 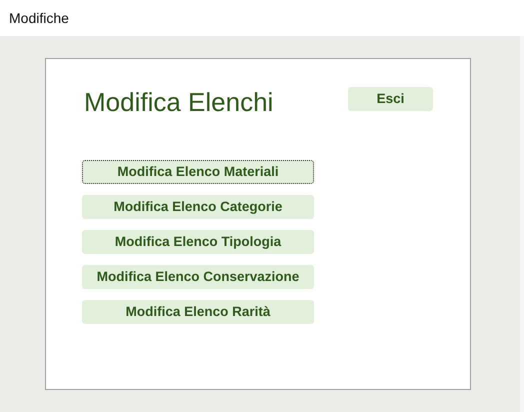 What do you see at coordinates (179, 102) in the screenshot?
I see `form-heading: Modifica Elenchi` at bounding box center [179, 102].